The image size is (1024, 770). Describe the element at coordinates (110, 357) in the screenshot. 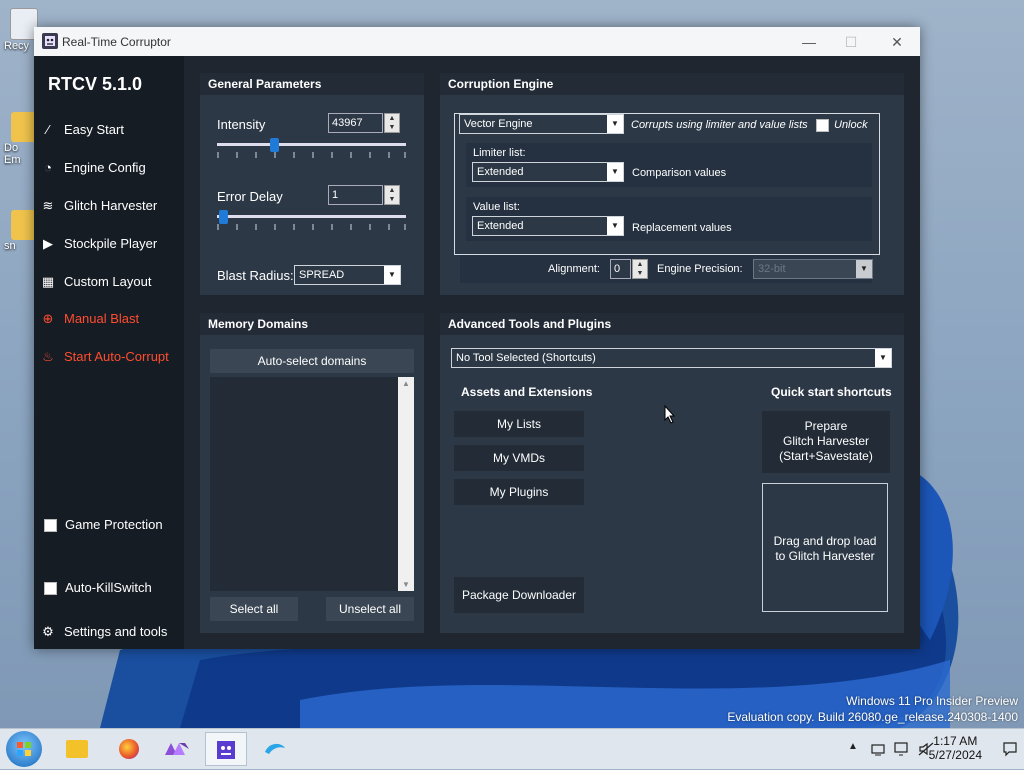

I see `sidebar-item-start-auto-corrupt: ♨ Start Auto-Corrupt` at that location.